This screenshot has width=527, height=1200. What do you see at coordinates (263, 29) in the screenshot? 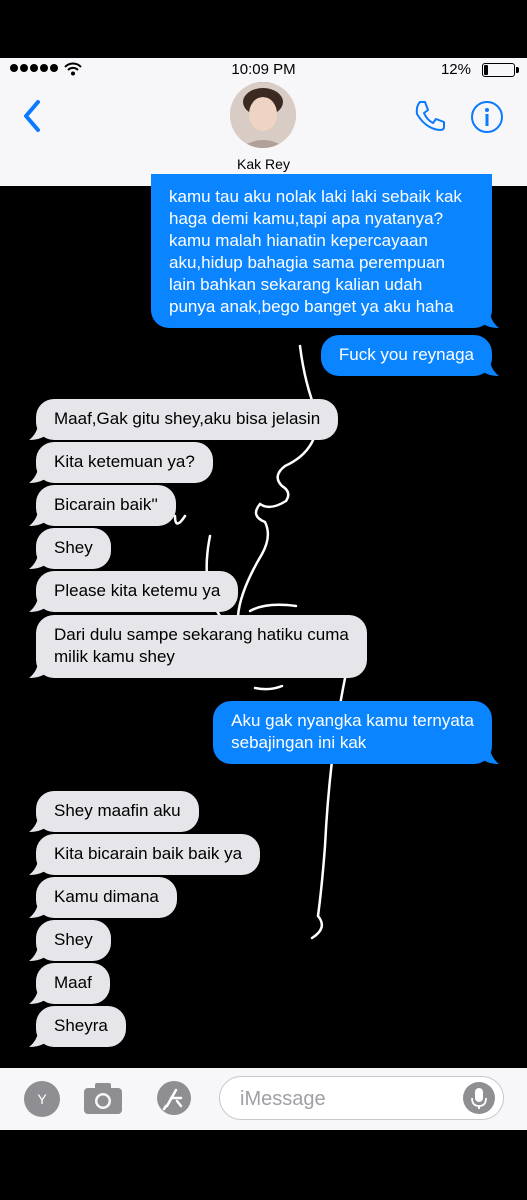
I see `top-black-strip` at bounding box center [263, 29].